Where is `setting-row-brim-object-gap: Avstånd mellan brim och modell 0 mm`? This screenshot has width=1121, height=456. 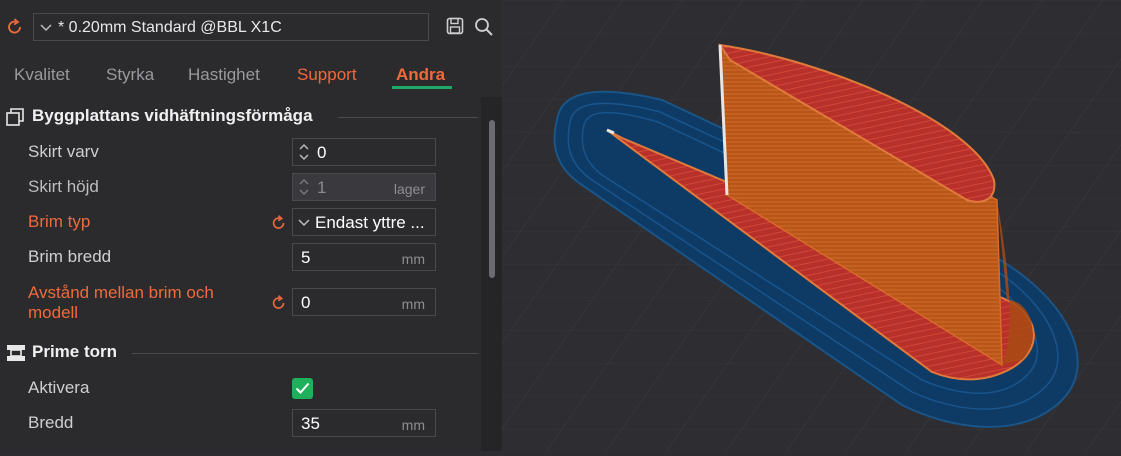 setting-row-brim-object-gap: Avstånd mellan brim och modell 0 mm is located at coordinates (239, 302).